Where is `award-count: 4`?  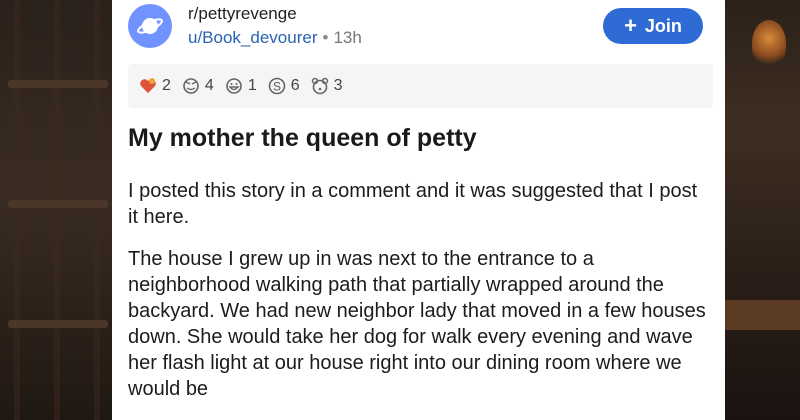 award-count: 4 is located at coordinates (209, 85).